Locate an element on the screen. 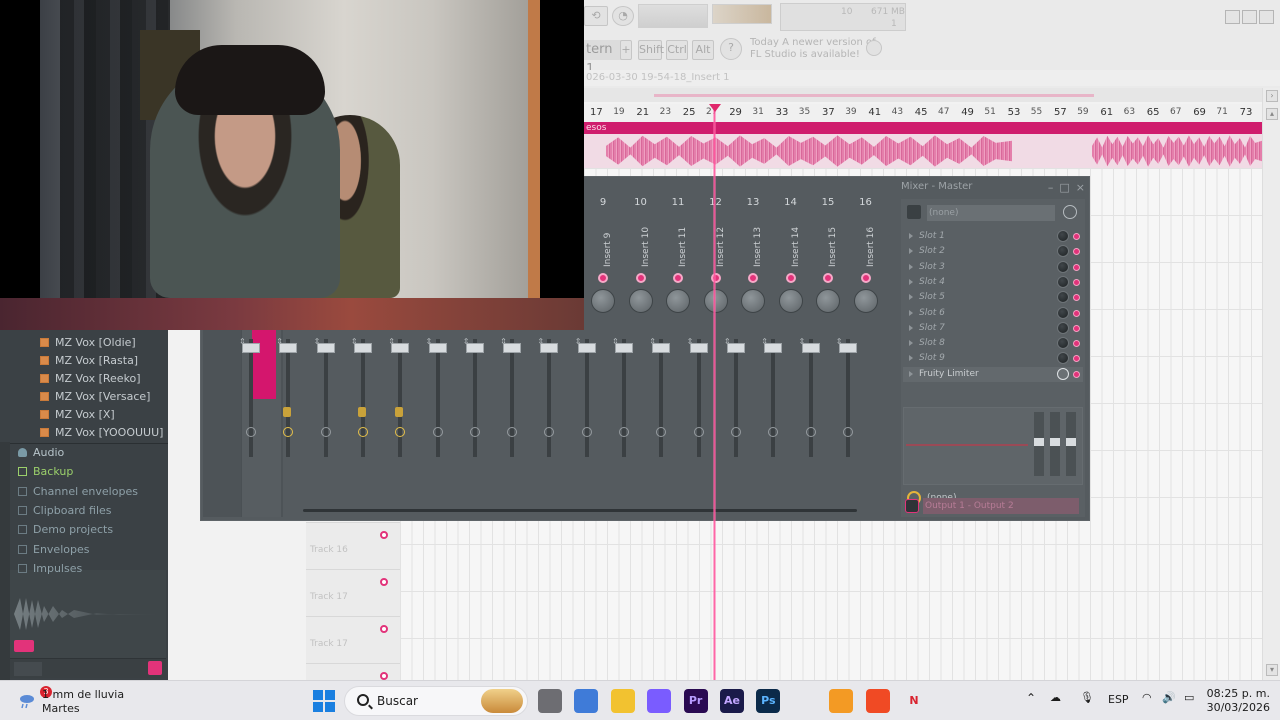  eq-display is located at coordinates (993, 446).